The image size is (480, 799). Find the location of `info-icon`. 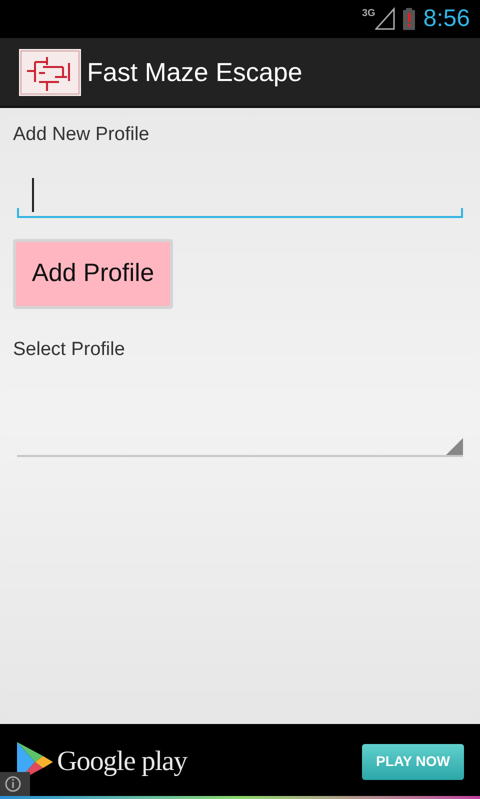

info-icon is located at coordinates (15, 784).